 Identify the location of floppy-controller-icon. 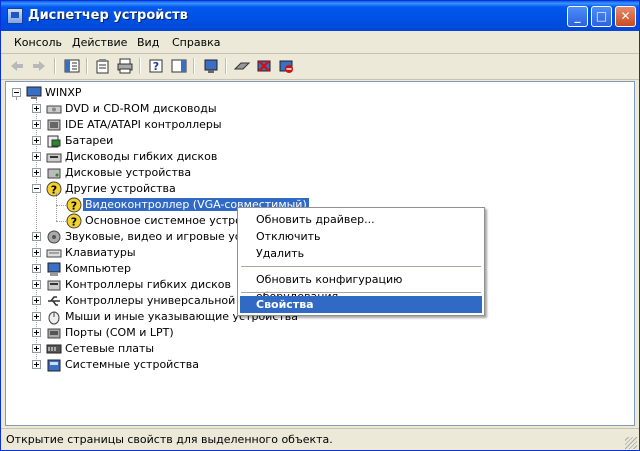
(54, 285).